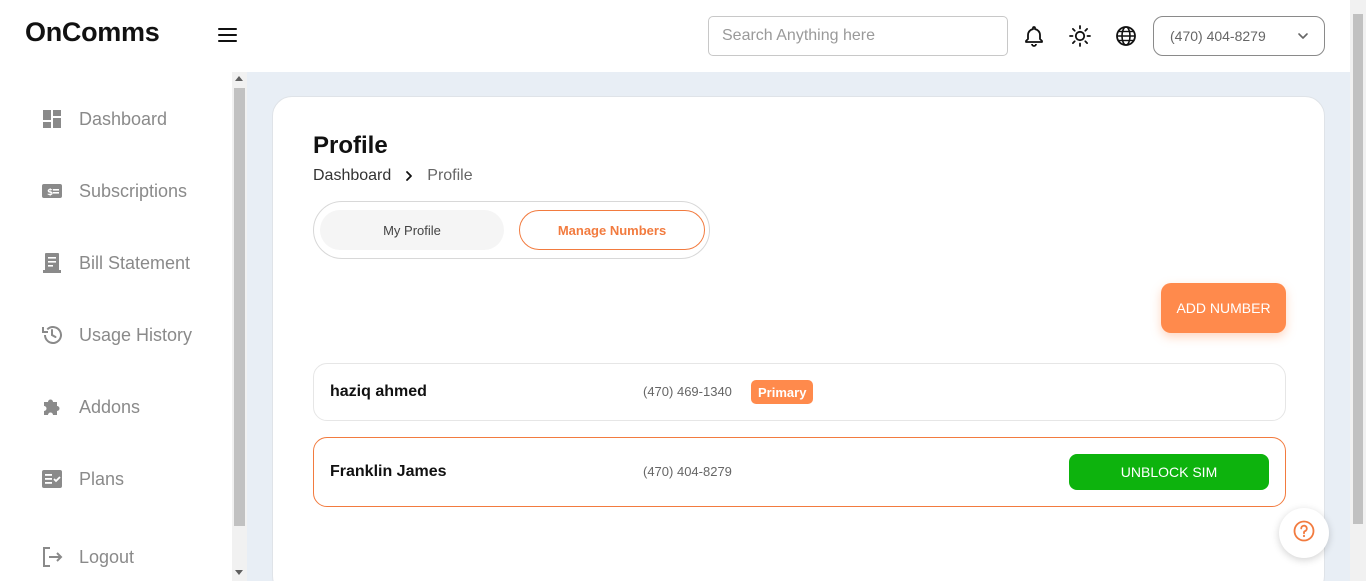 This screenshot has width=1366, height=581. What do you see at coordinates (135, 262) in the screenshot?
I see `sidebar-item-label: Bill Statement` at bounding box center [135, 262].